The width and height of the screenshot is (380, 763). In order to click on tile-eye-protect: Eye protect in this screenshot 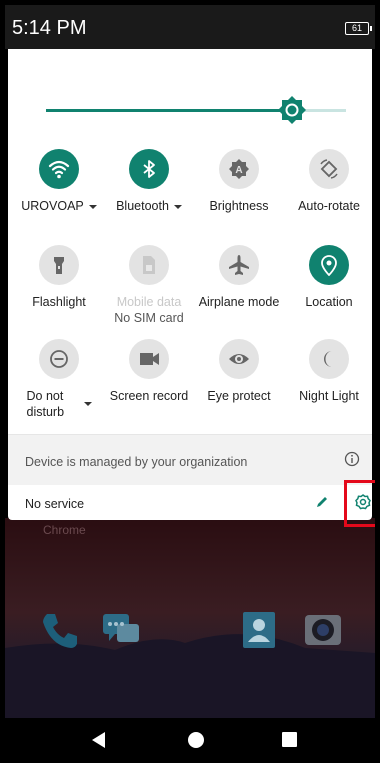, I will do `click(239, 371)`.